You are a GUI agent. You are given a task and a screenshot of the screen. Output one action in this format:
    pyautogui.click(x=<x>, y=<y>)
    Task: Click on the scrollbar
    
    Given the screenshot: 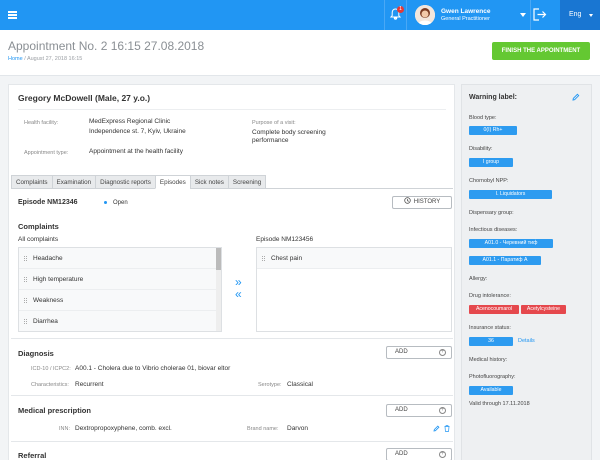 What is the action you would take?
    pyautogui.click(x=218, y=289)
    